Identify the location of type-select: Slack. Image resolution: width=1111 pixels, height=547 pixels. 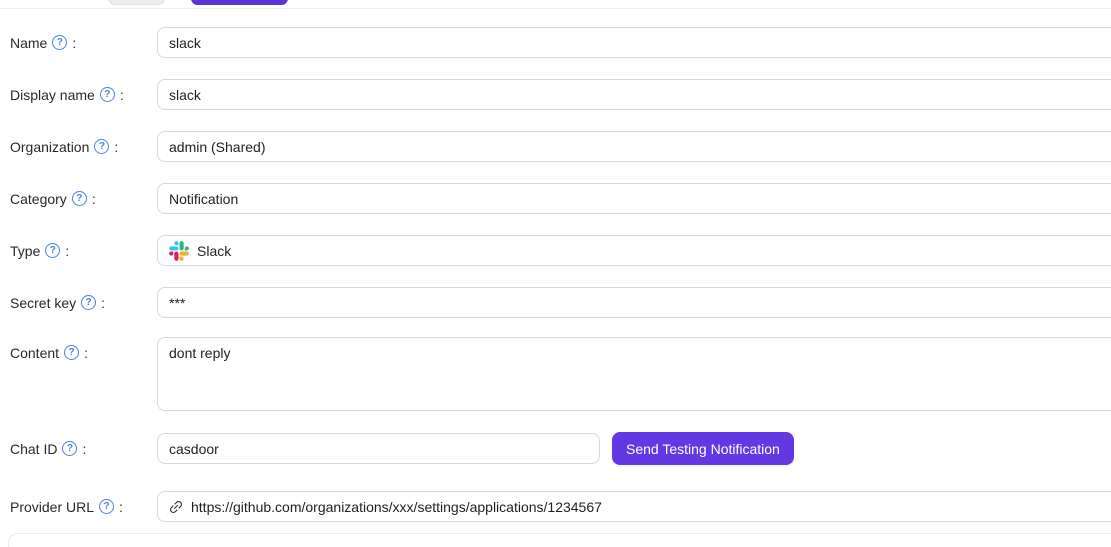
(634, 250).